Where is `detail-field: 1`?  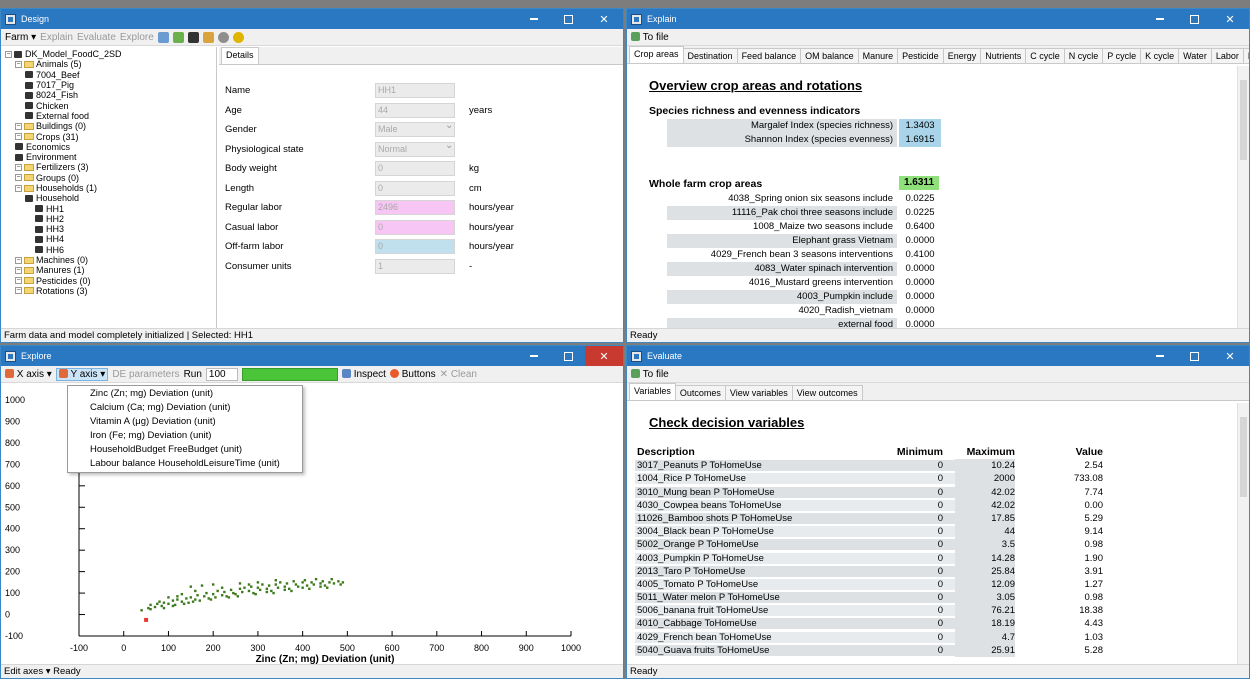
detail-field: 1 is located at coordinates (415, 266).